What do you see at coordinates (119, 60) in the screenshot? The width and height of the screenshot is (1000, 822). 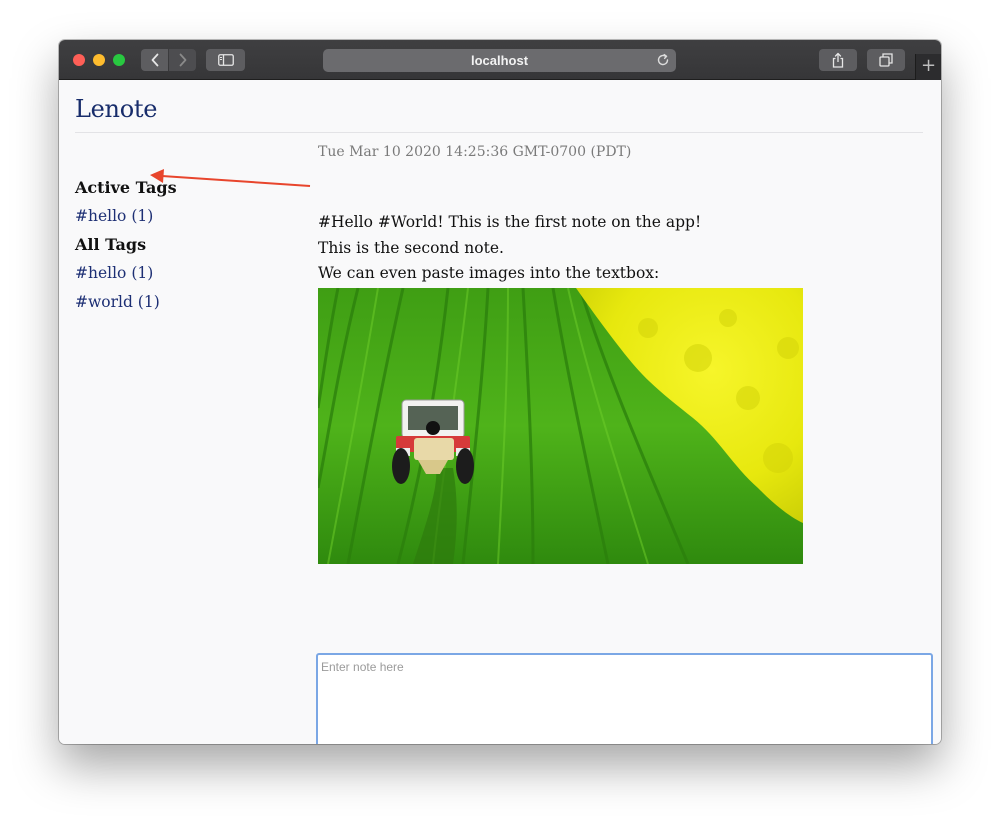 I see `zoom-window-button` at bounding box center [119, 60].